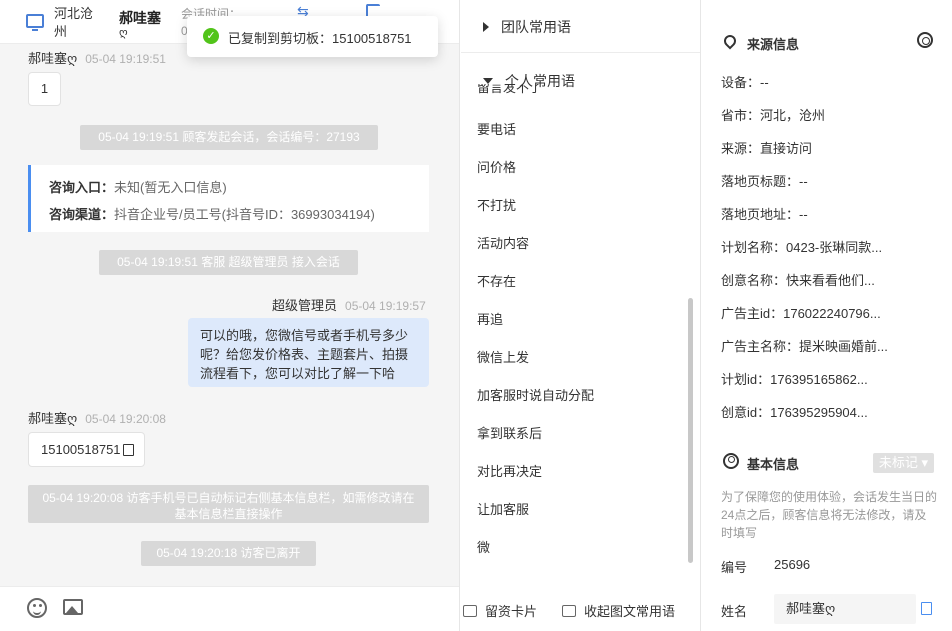  I want to click on message-meta: 郝哇塞ღ 05-04 19:20:08, so click(97, 417).